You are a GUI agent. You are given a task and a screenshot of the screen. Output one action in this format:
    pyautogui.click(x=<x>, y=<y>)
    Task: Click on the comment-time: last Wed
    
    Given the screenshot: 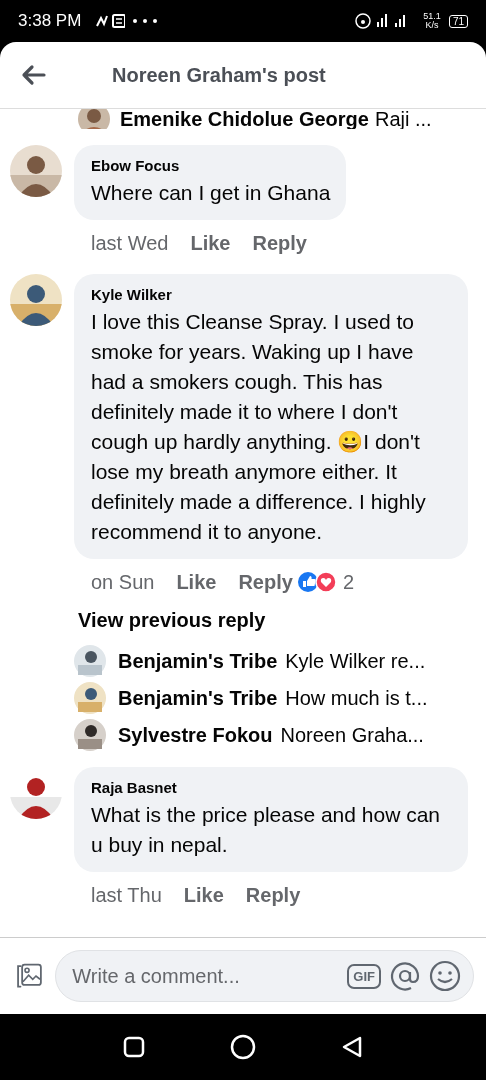 What is the action you would take?
    pyautogui.click(x=130, y=243)
    